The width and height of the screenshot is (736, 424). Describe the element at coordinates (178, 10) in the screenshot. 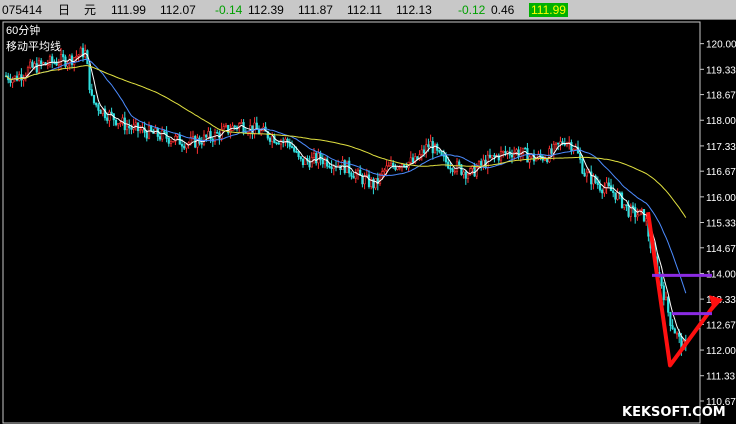

I see `header-field-4: 112.07` at that location.